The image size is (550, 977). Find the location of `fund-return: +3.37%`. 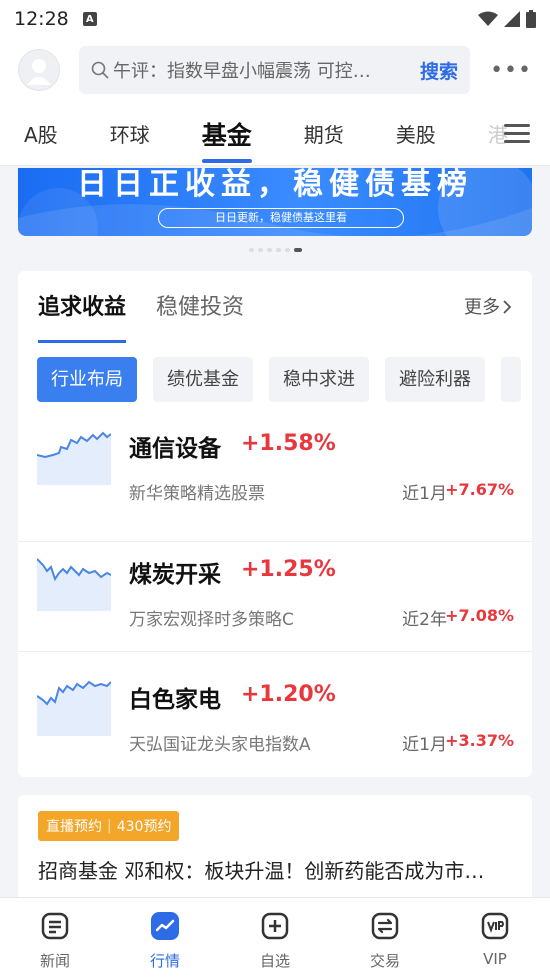

fund-return: +3.37% is located at coordinates (479, 740).